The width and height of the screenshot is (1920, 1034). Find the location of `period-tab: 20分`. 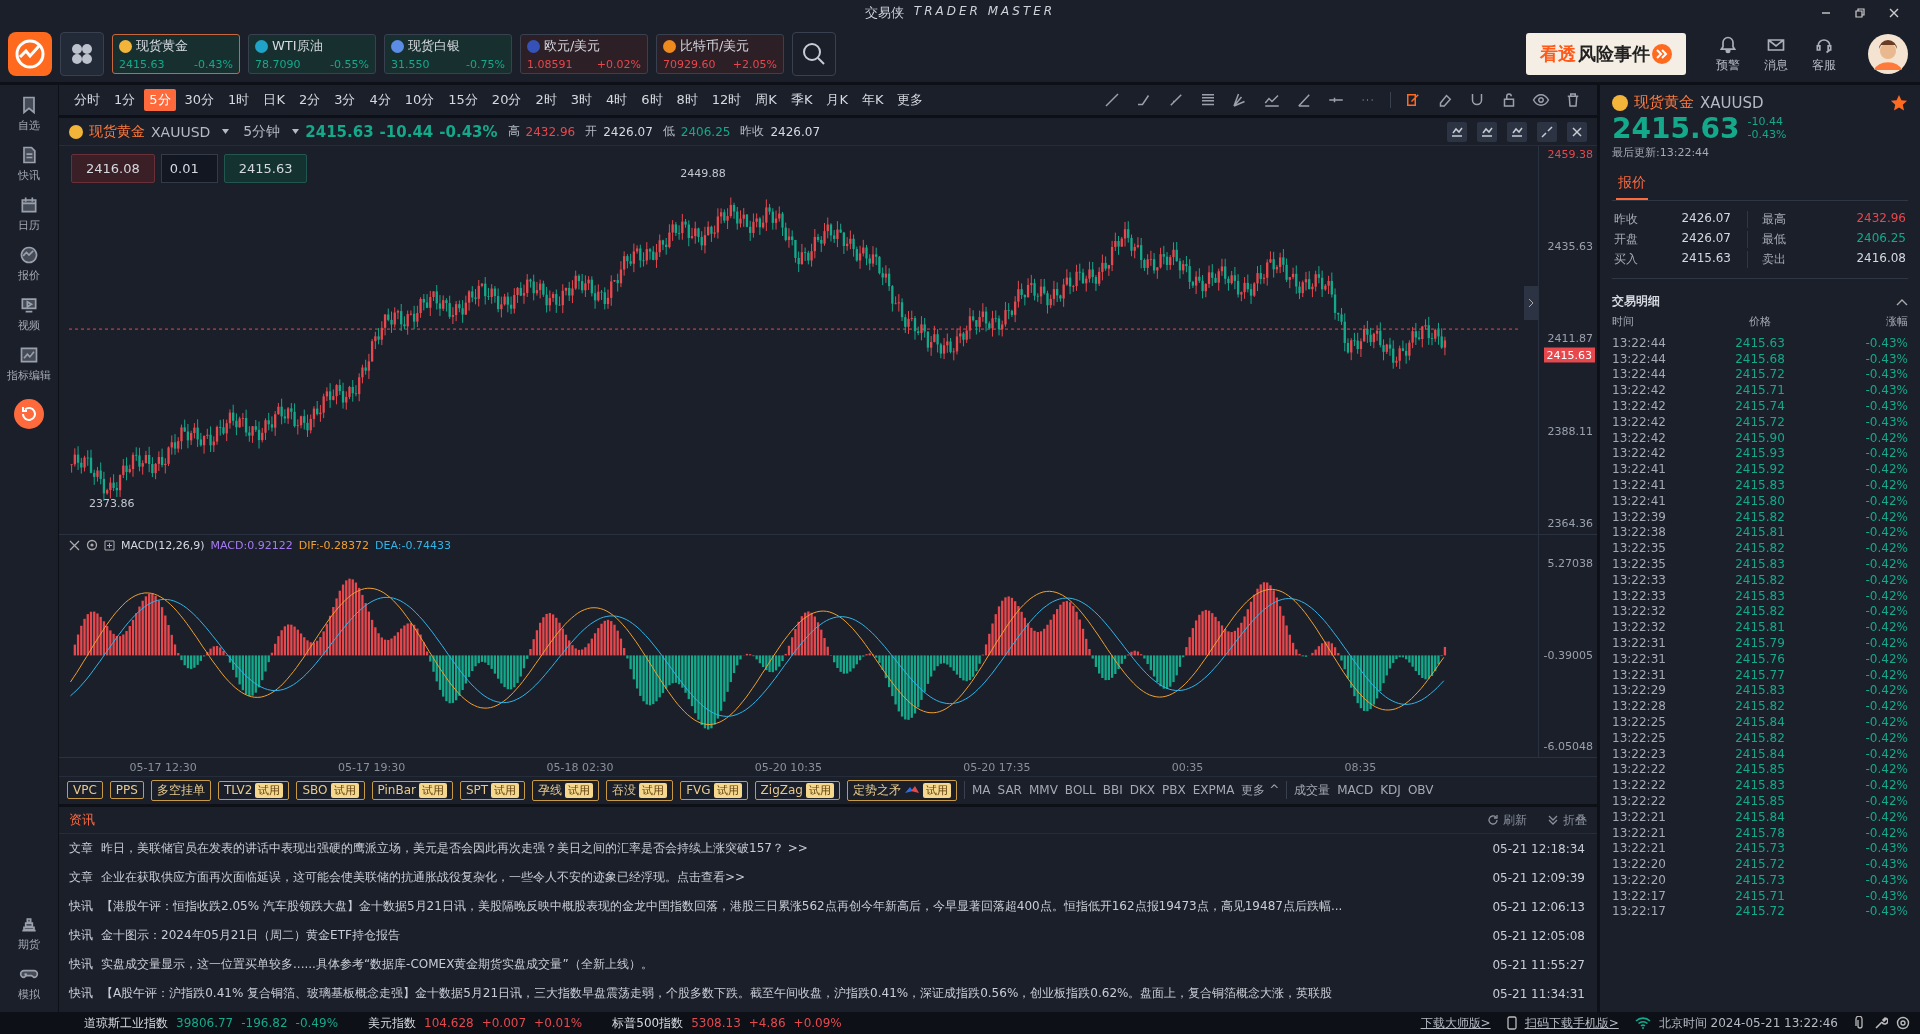

period-tab: 20分 is located at coordinates (506, 100).